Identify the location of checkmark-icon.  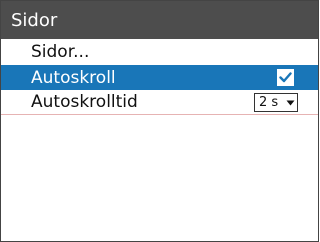
(285, 77).